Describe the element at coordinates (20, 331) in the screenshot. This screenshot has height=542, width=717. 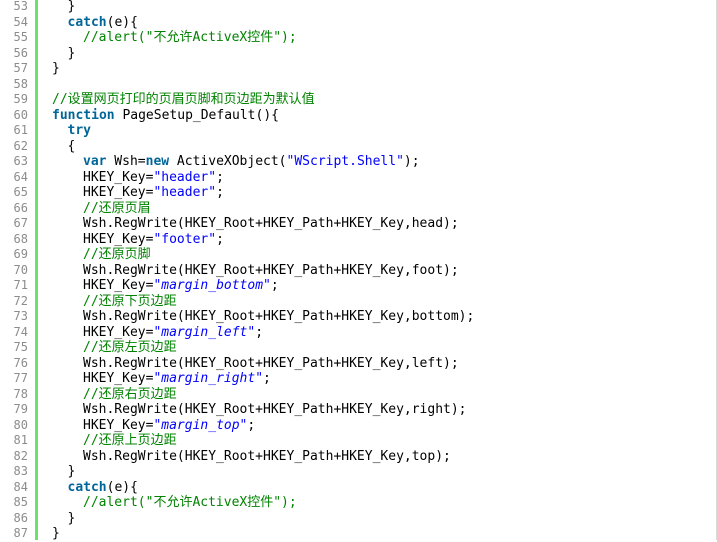
I see `line-number: 74` at that location.